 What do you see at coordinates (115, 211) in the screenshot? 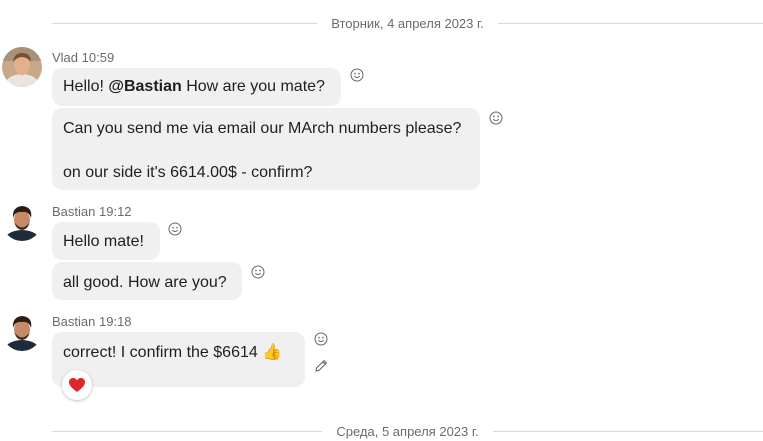
I see `message-time: 19:12` at bounding box center [115, 211].